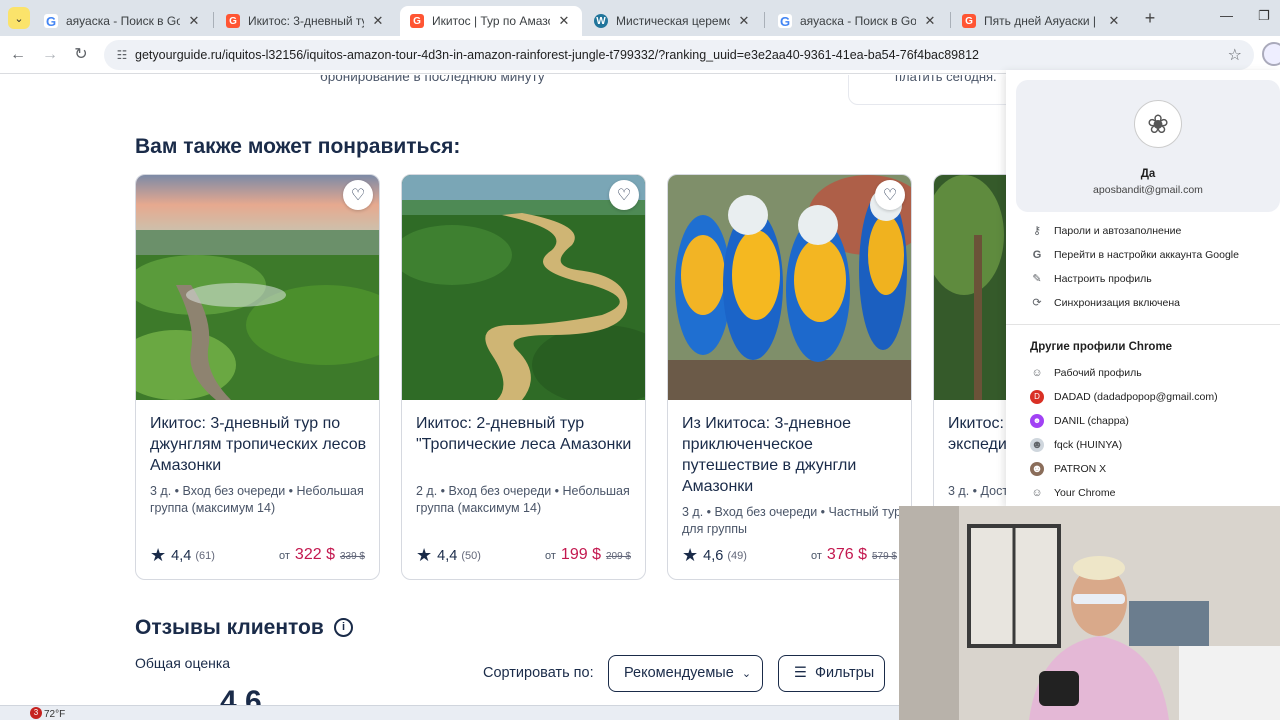 This screenshot has height=720, width=1280. I want to click on tab-4: W Мистическая церемония ✕, so click(673, 21).